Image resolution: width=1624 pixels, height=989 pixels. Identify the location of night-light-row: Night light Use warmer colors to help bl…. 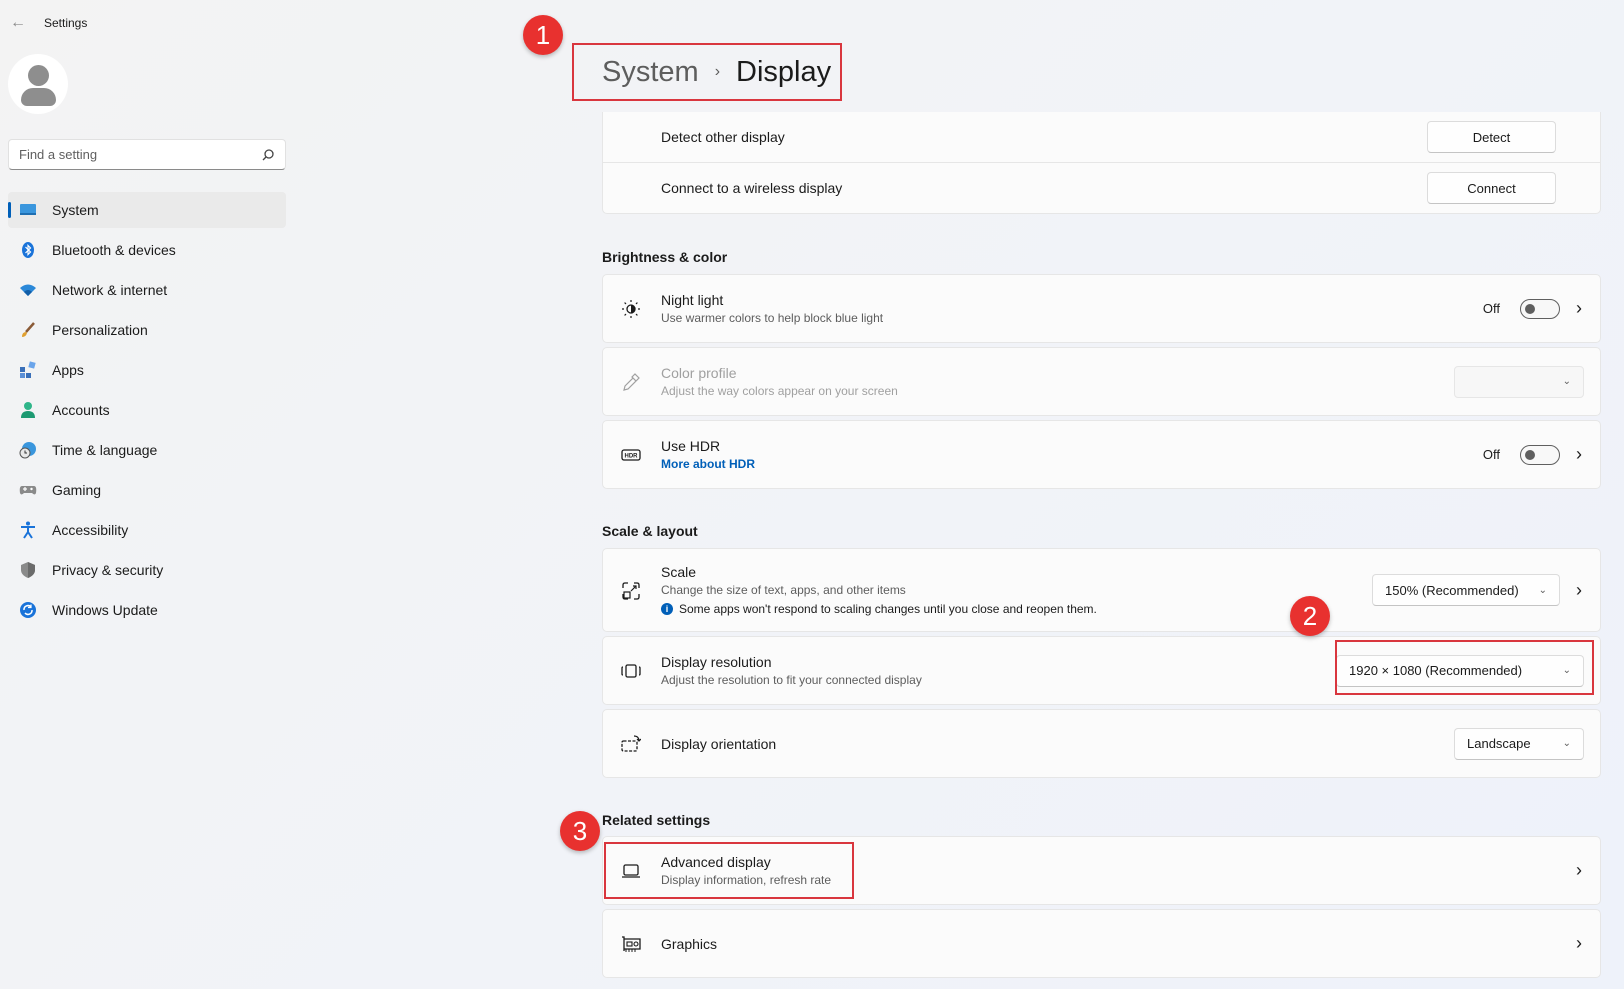
(1101, 308).